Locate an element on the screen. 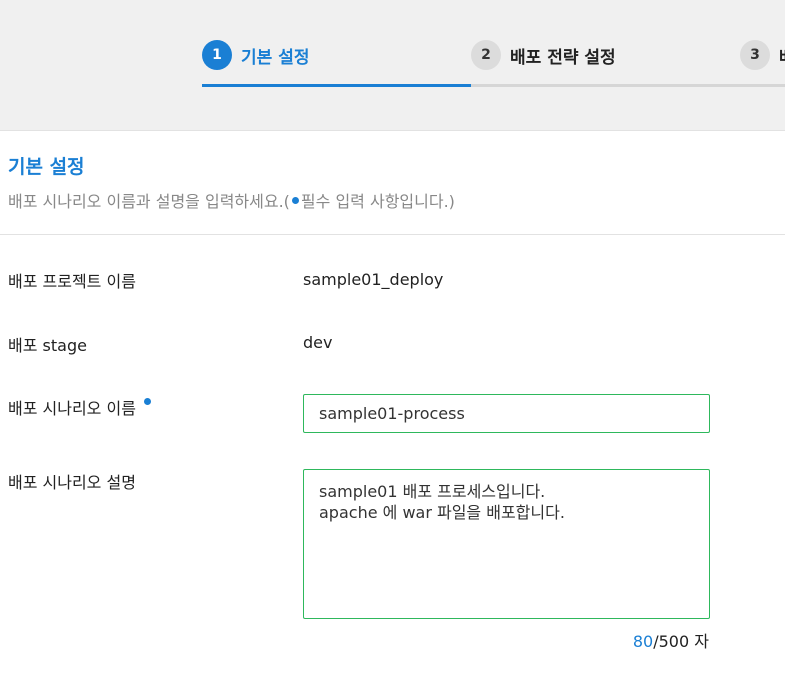 This screenshot has width=785, height=688. stage-value: dev is located at coordinates (318, 342).